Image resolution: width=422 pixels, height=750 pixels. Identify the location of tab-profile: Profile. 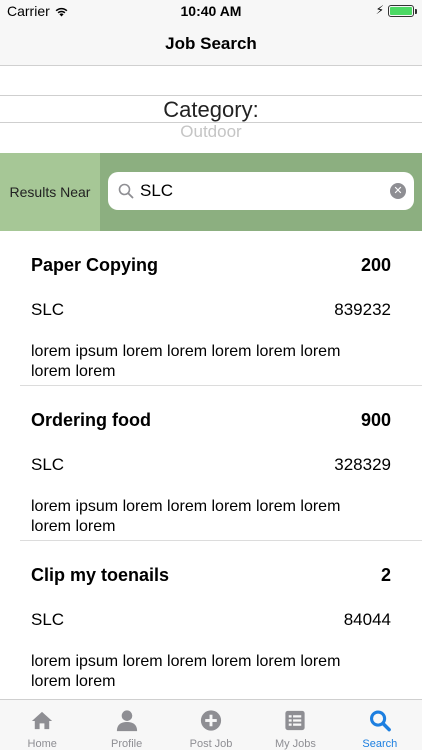
(126, 725).